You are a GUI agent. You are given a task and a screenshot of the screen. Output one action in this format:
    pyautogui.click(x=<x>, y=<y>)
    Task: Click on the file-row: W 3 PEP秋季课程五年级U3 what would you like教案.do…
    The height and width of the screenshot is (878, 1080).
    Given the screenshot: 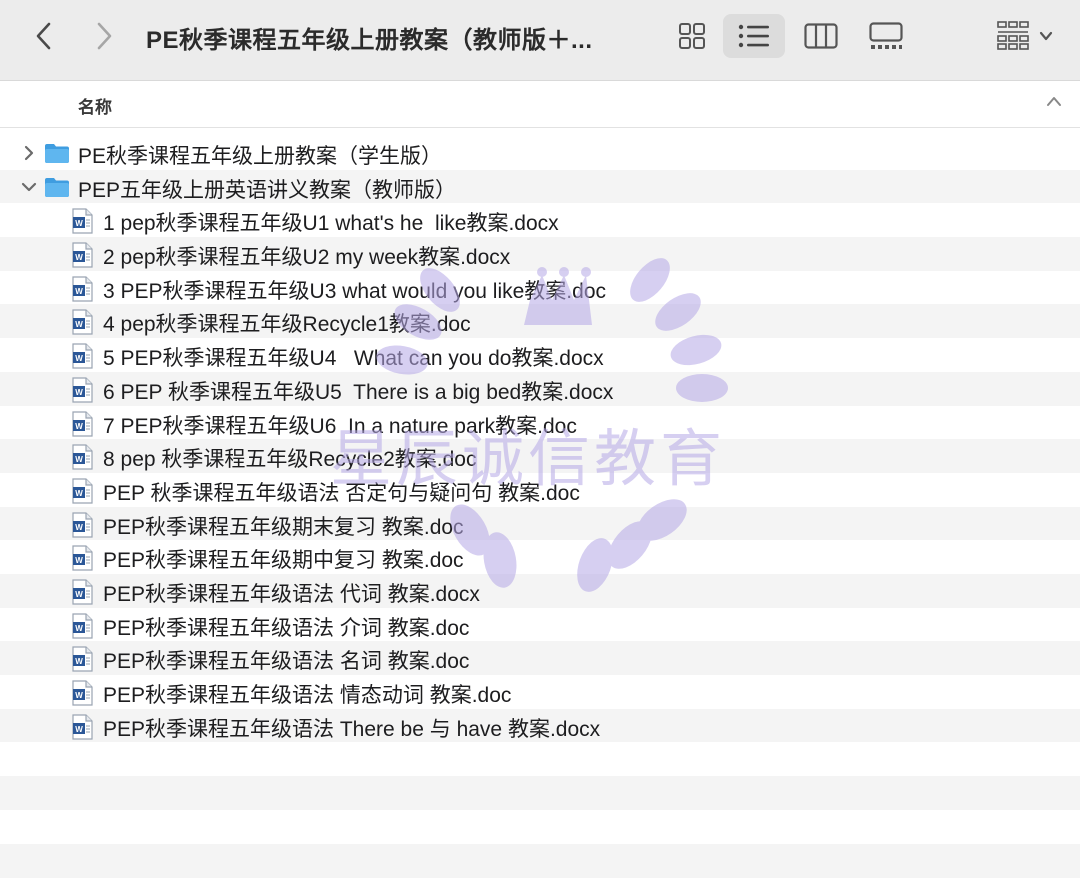 What is the action you would take?
    pyautogui.click(x=540, y=288)
    